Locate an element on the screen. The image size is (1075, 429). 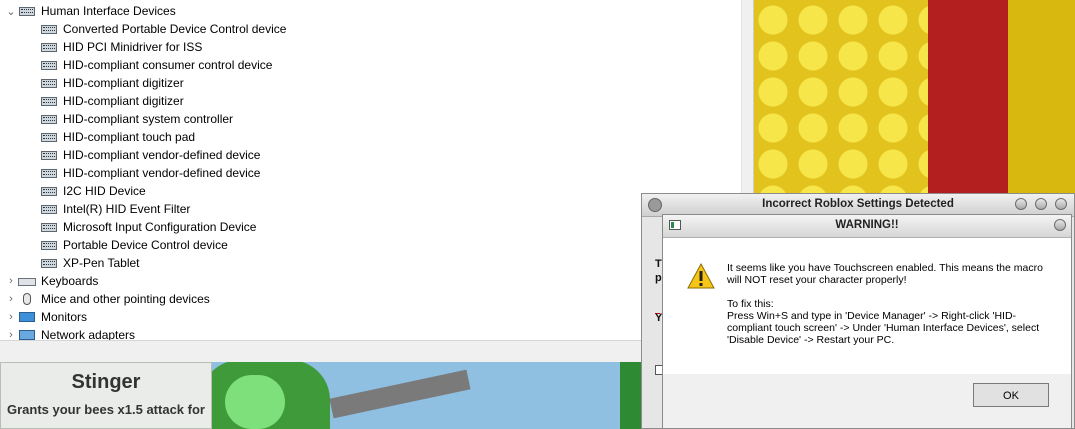
keyboard-icon is located at coordinates (27, 281).